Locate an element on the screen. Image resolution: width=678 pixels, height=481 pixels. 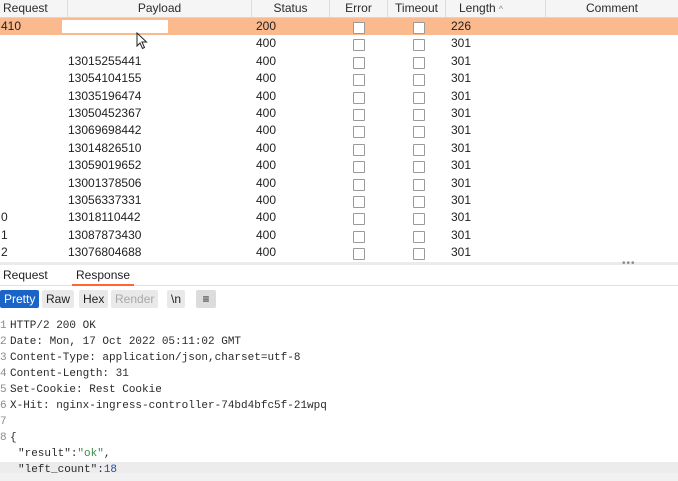
pretty-button: Pretty is located at coordinates (20, 299).